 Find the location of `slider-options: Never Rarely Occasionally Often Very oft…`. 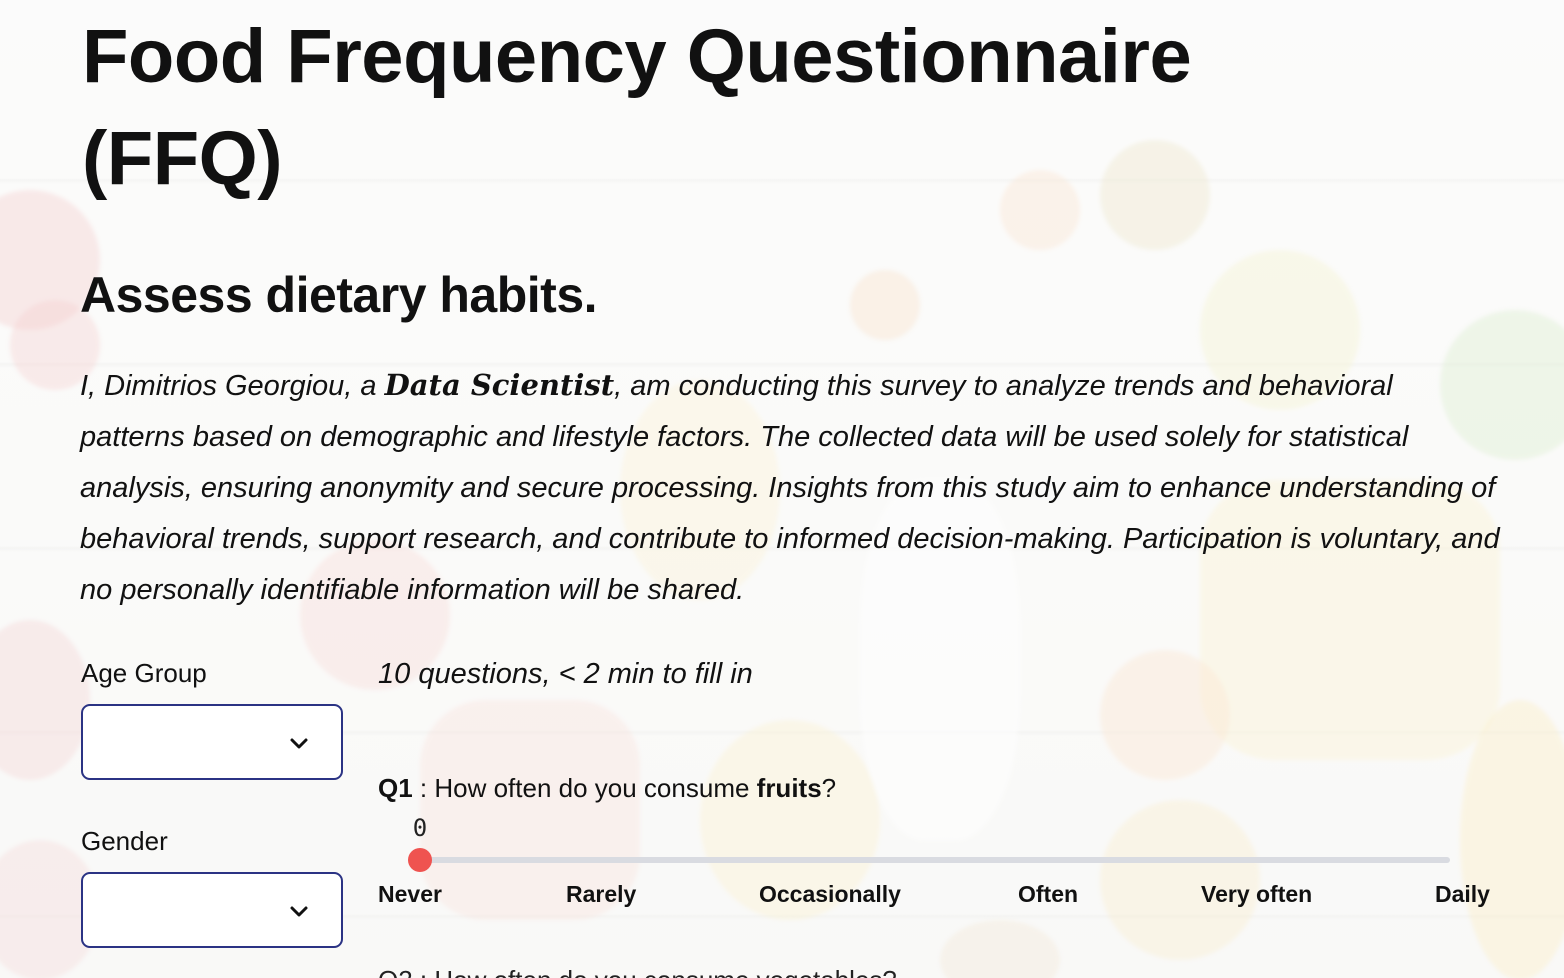

slider-options: Never Rarely Occasionally Often Very oft… is located at coordinates (934, 895).